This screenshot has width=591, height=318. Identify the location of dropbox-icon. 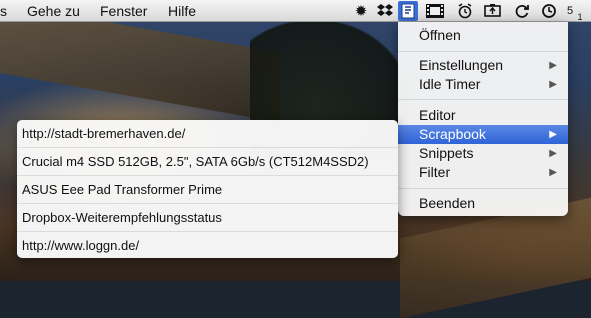
(385, 11).